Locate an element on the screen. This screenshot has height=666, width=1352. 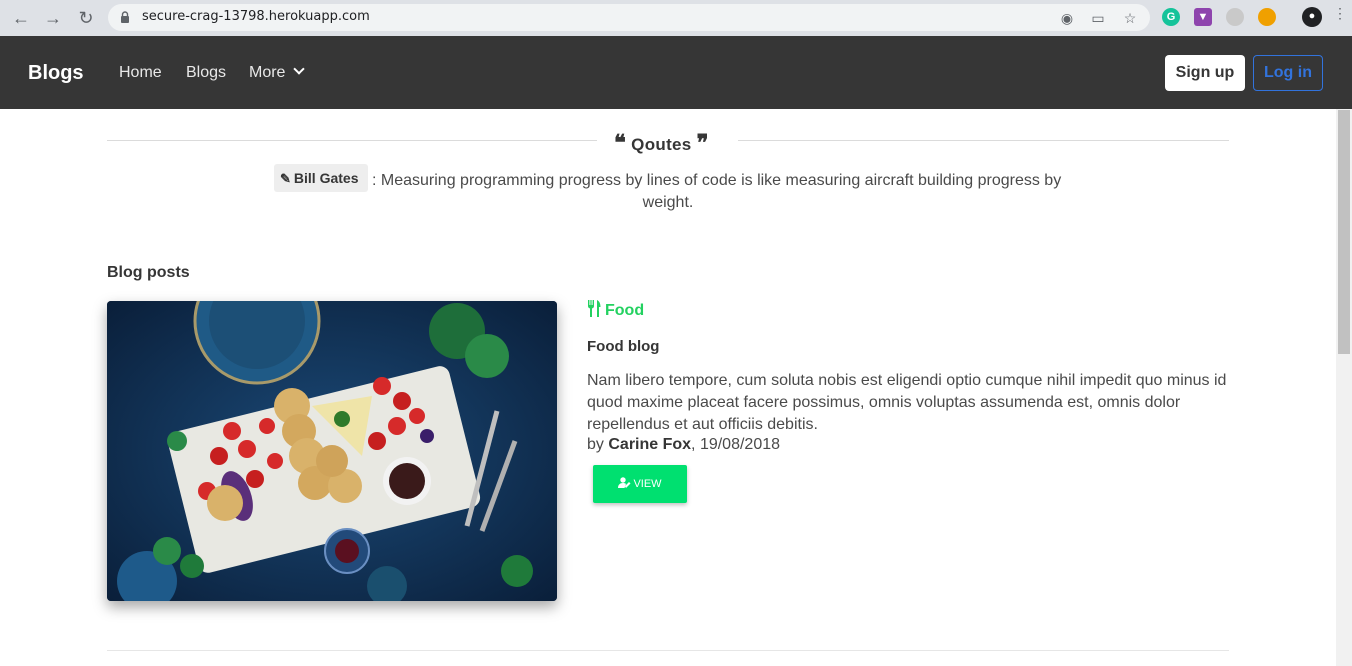
quotes-title: Qoutes is located at coordinates (661, 144).